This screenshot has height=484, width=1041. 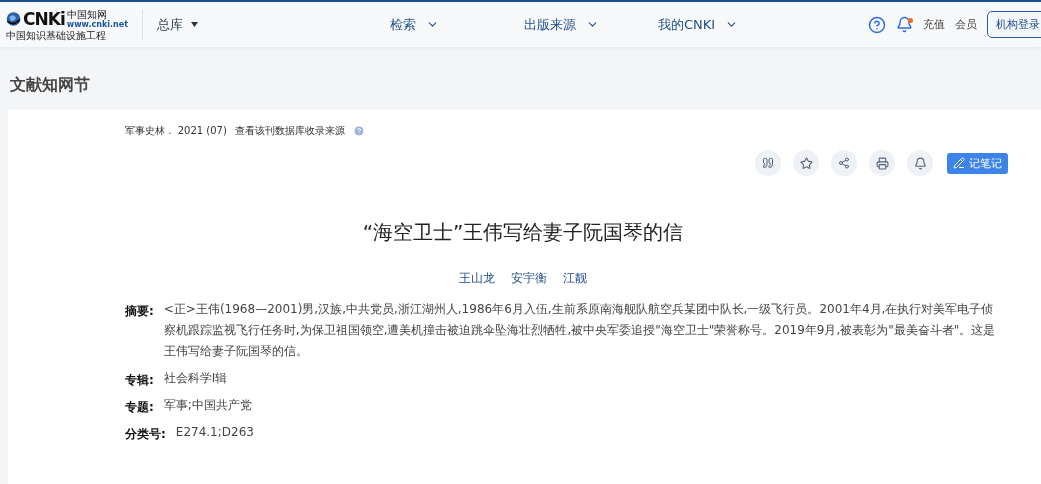 I want to click on share-button, so click(x=844, y=163).